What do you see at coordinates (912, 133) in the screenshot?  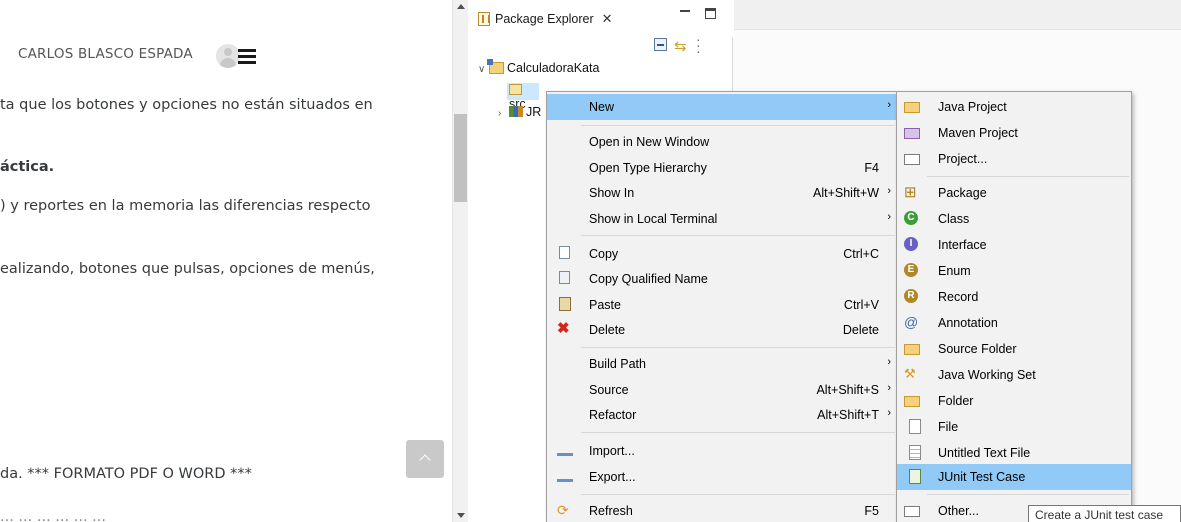 I see `maven-project-icon` at bounding box center [912, 133].